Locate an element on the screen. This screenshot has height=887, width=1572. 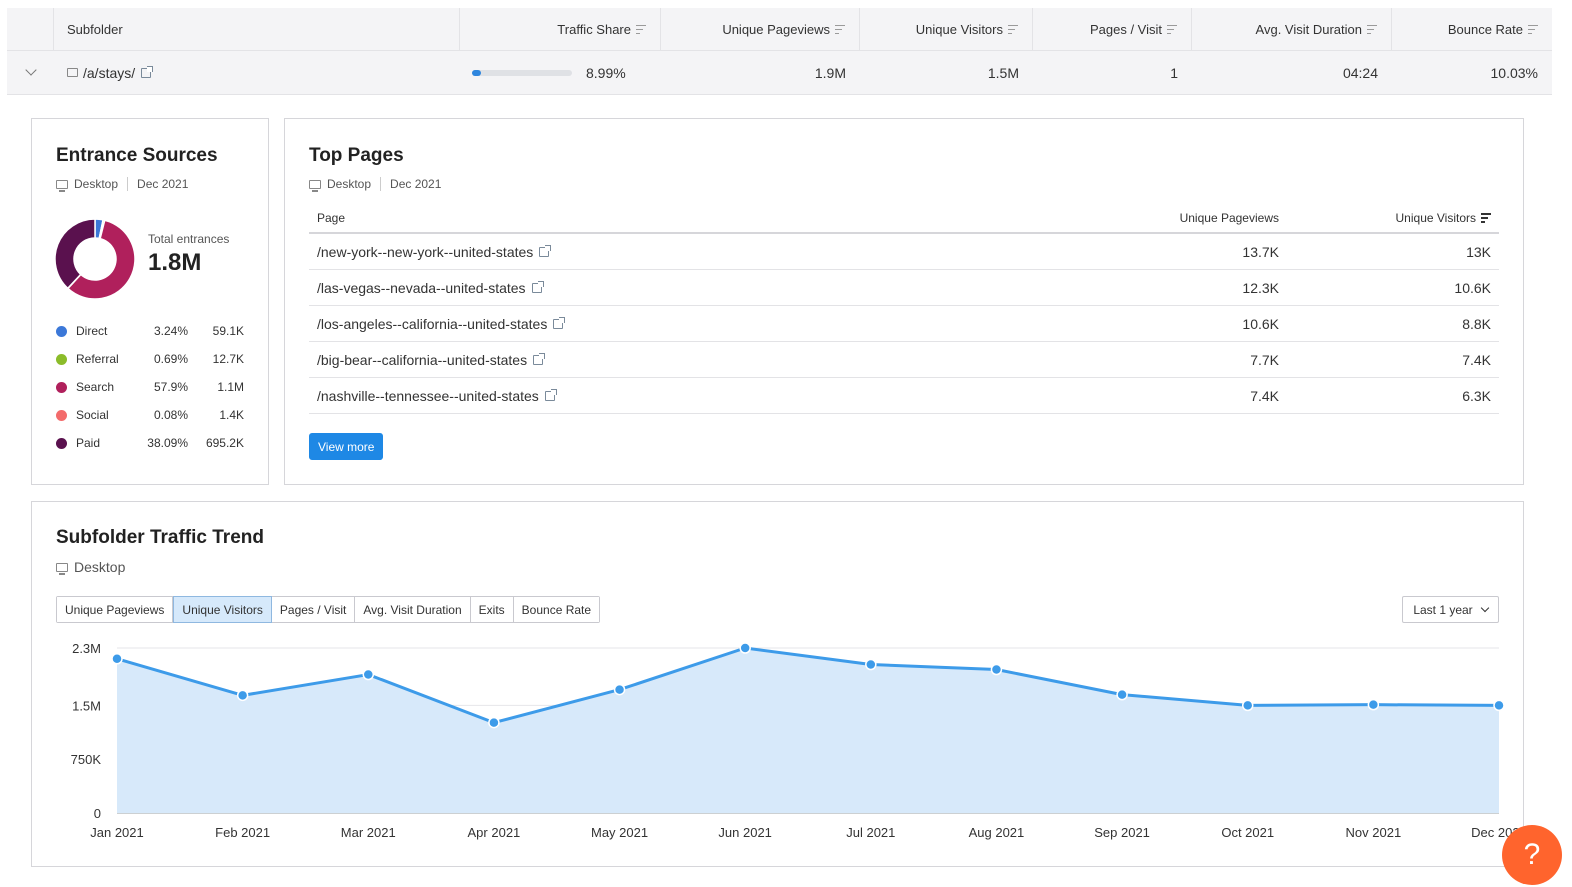
subfolder-path: /a/stays/ is located at coordinates (109, 72).